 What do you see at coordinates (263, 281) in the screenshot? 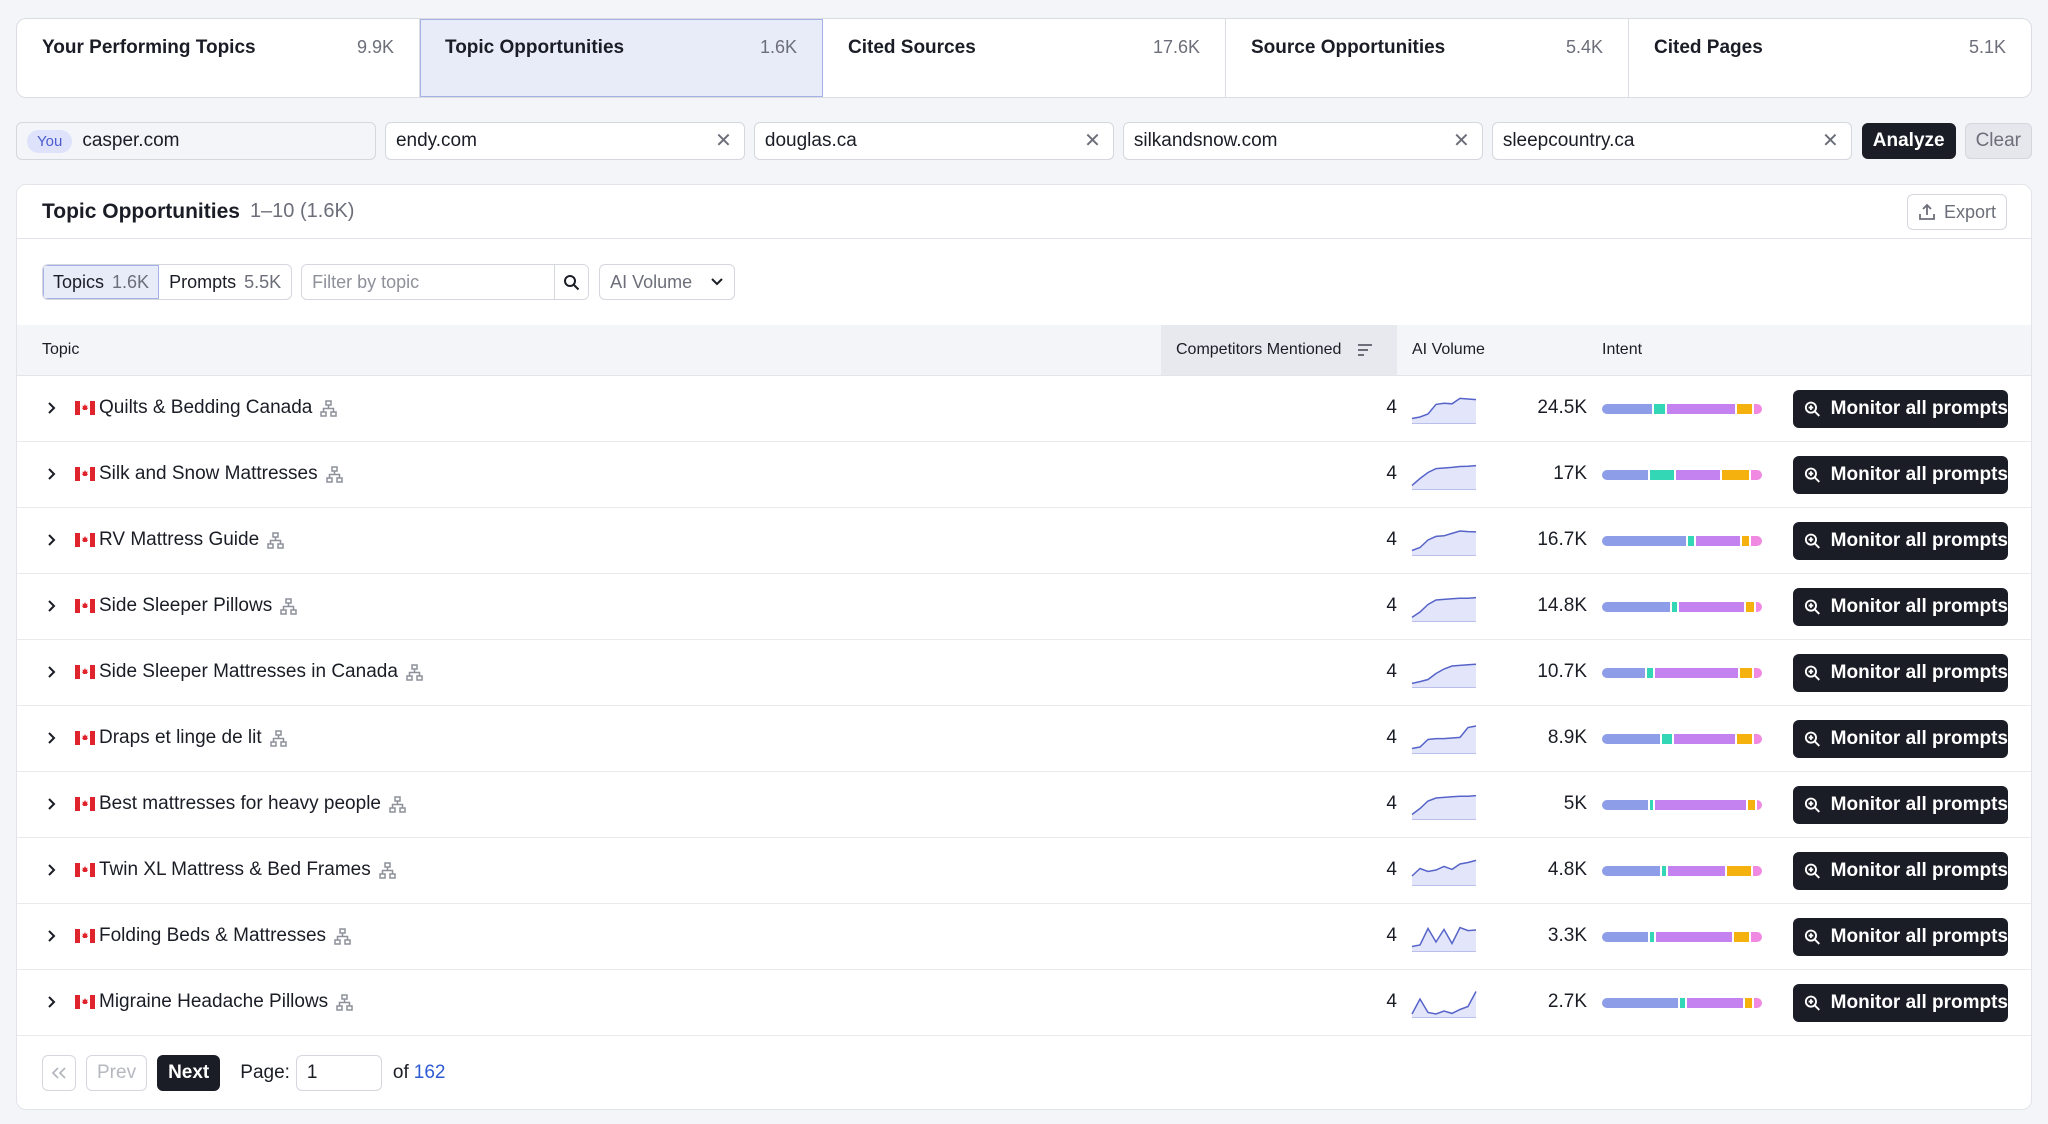
I see `prompts-count: 5.5K` at bounding box center [263, 281].